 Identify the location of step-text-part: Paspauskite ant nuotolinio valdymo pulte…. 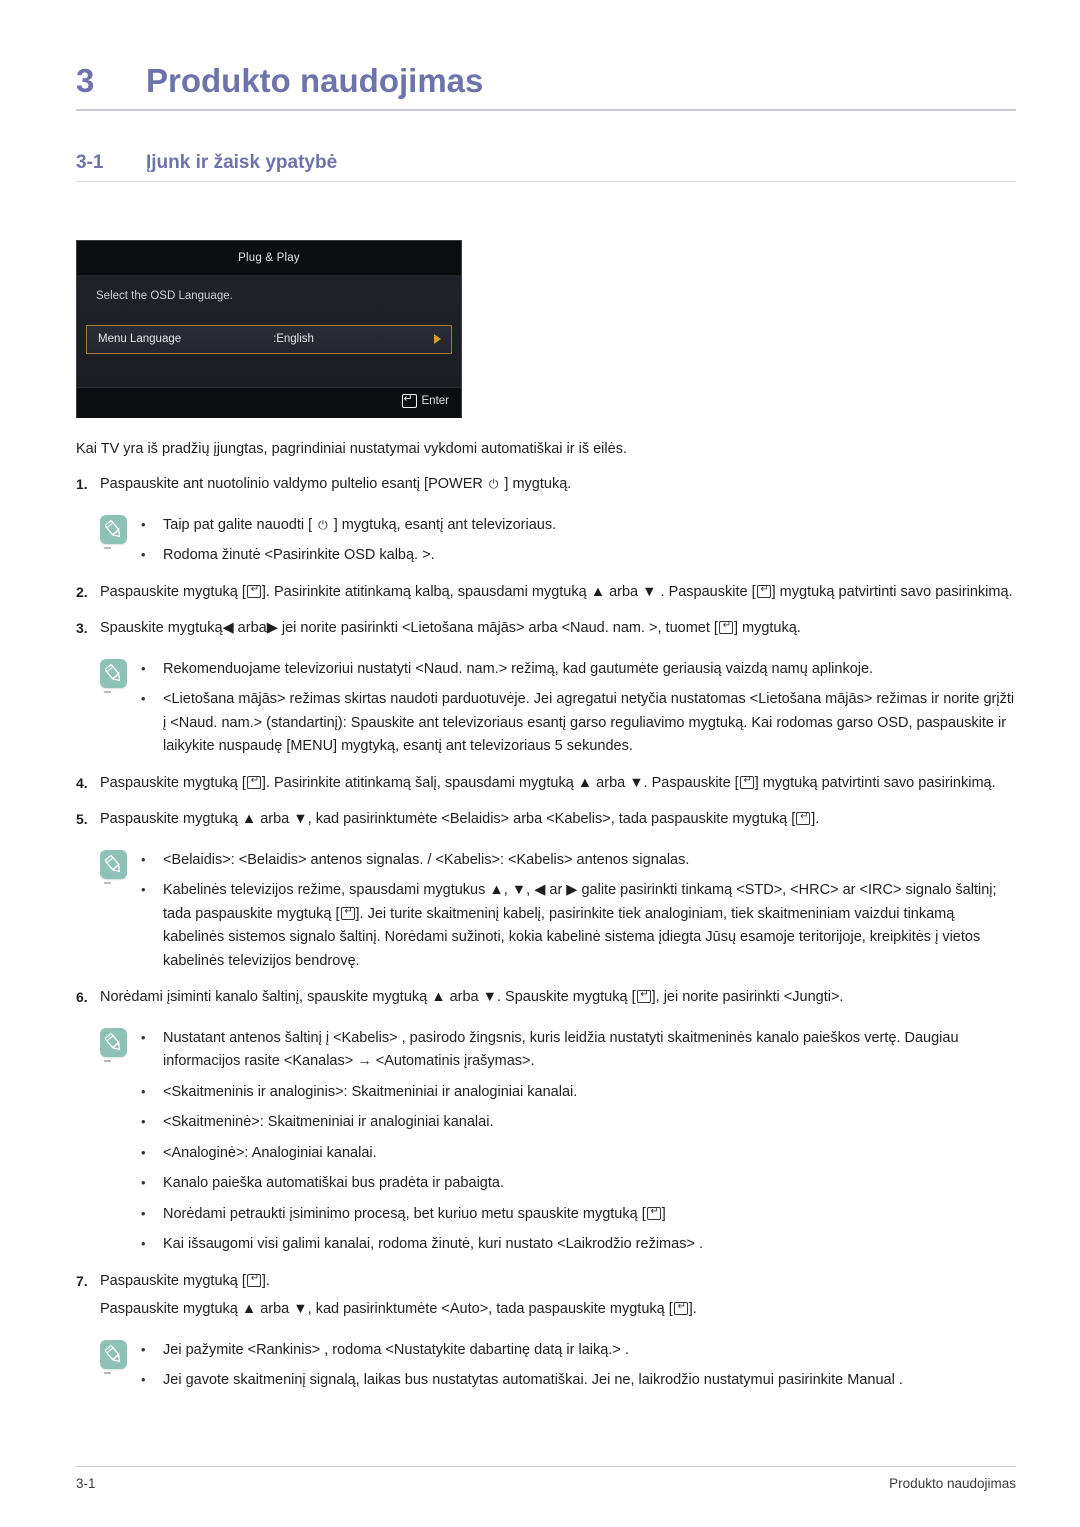
(293, 484).